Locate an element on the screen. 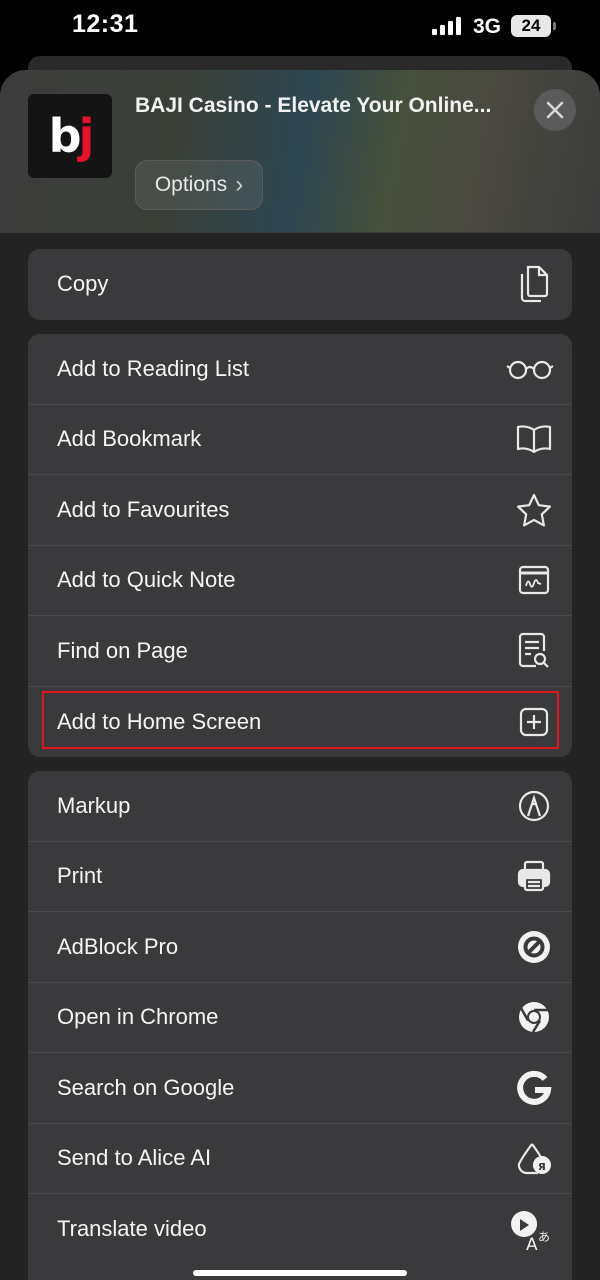 This screenshot has width=600, height=1280. action-label: Send to Alice AI is located at coordinates (134, 1158).